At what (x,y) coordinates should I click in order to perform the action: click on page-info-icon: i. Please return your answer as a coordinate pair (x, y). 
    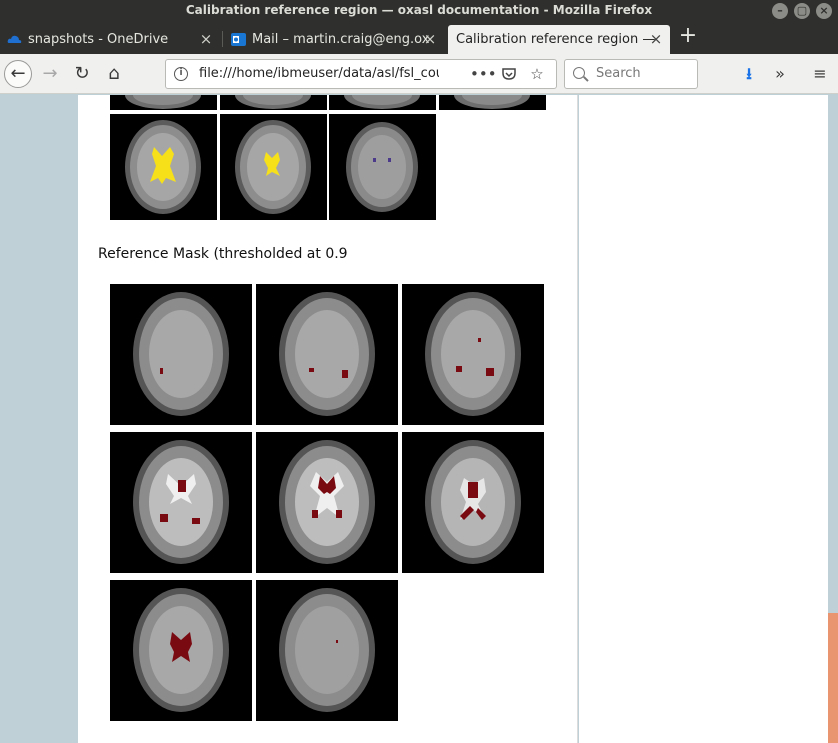
    Looking at the image, I should click on (181, 74).